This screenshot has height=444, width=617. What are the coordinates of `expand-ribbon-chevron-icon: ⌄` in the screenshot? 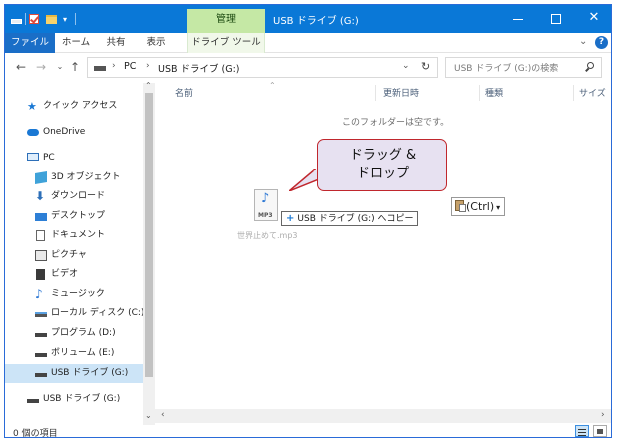 It's located at (585, 41).